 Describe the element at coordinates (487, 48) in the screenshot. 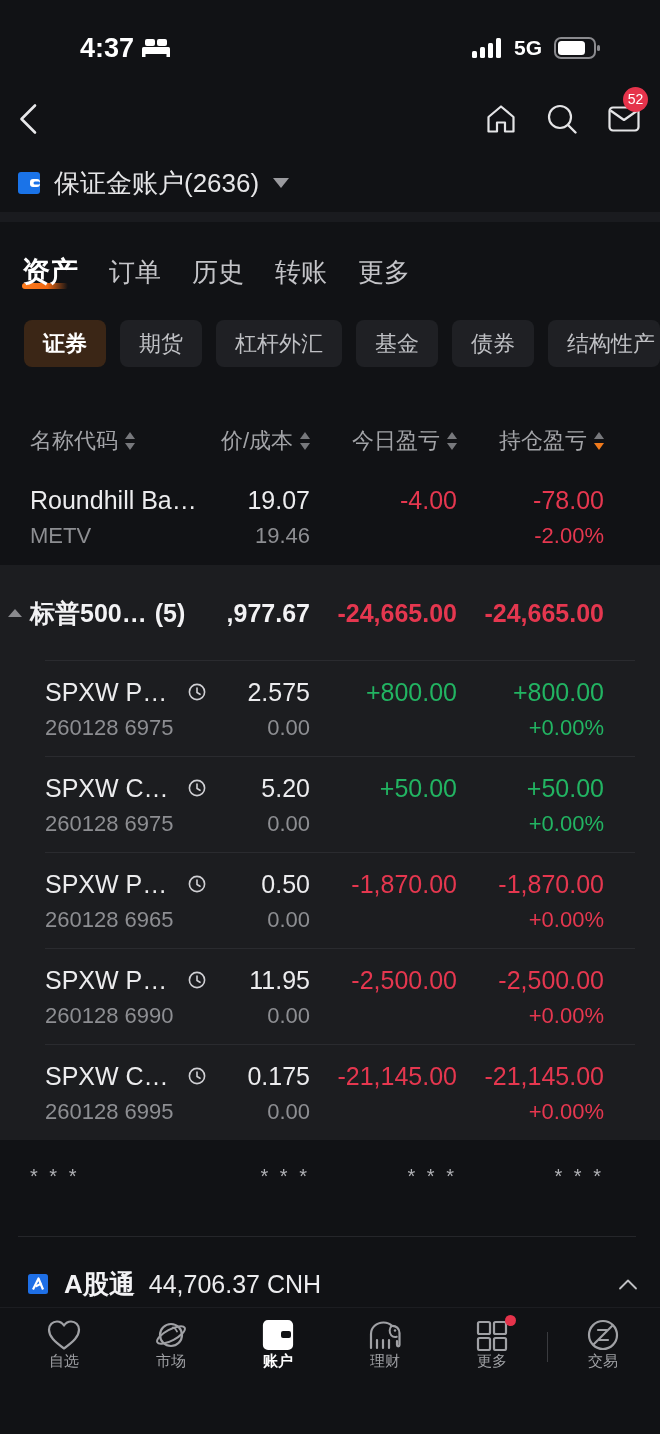

I see `signal-icon` at that location.